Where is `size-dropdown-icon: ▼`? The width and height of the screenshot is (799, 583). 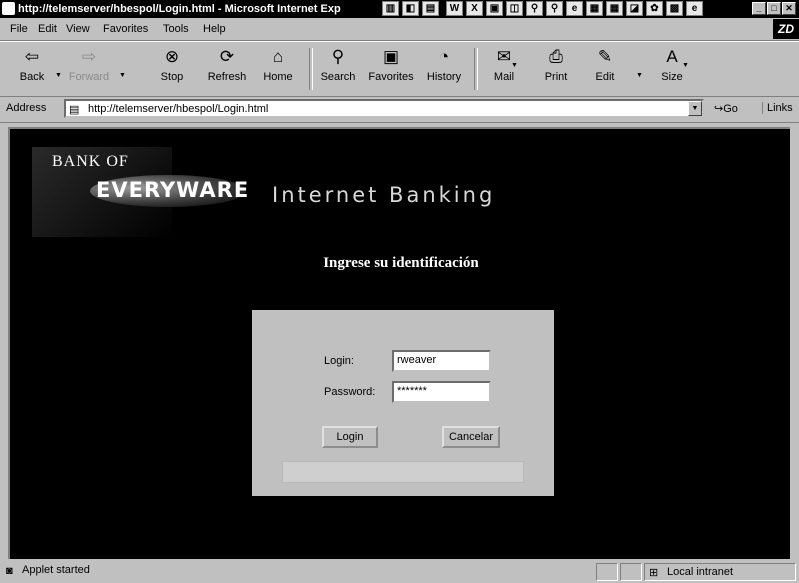
size-dropdown-icon: ▼ is located at coordinates (685, 65).